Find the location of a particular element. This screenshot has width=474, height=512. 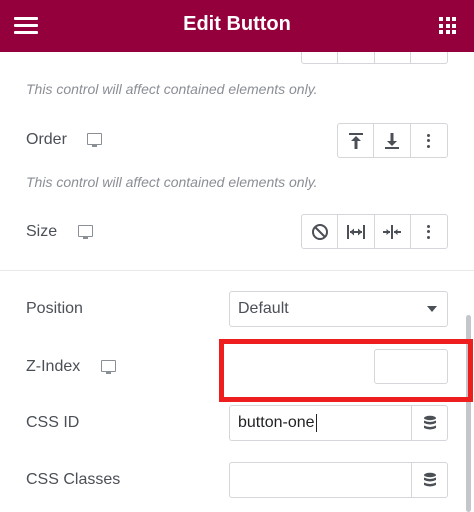

size-button-group is located at coordinates (374, 231).